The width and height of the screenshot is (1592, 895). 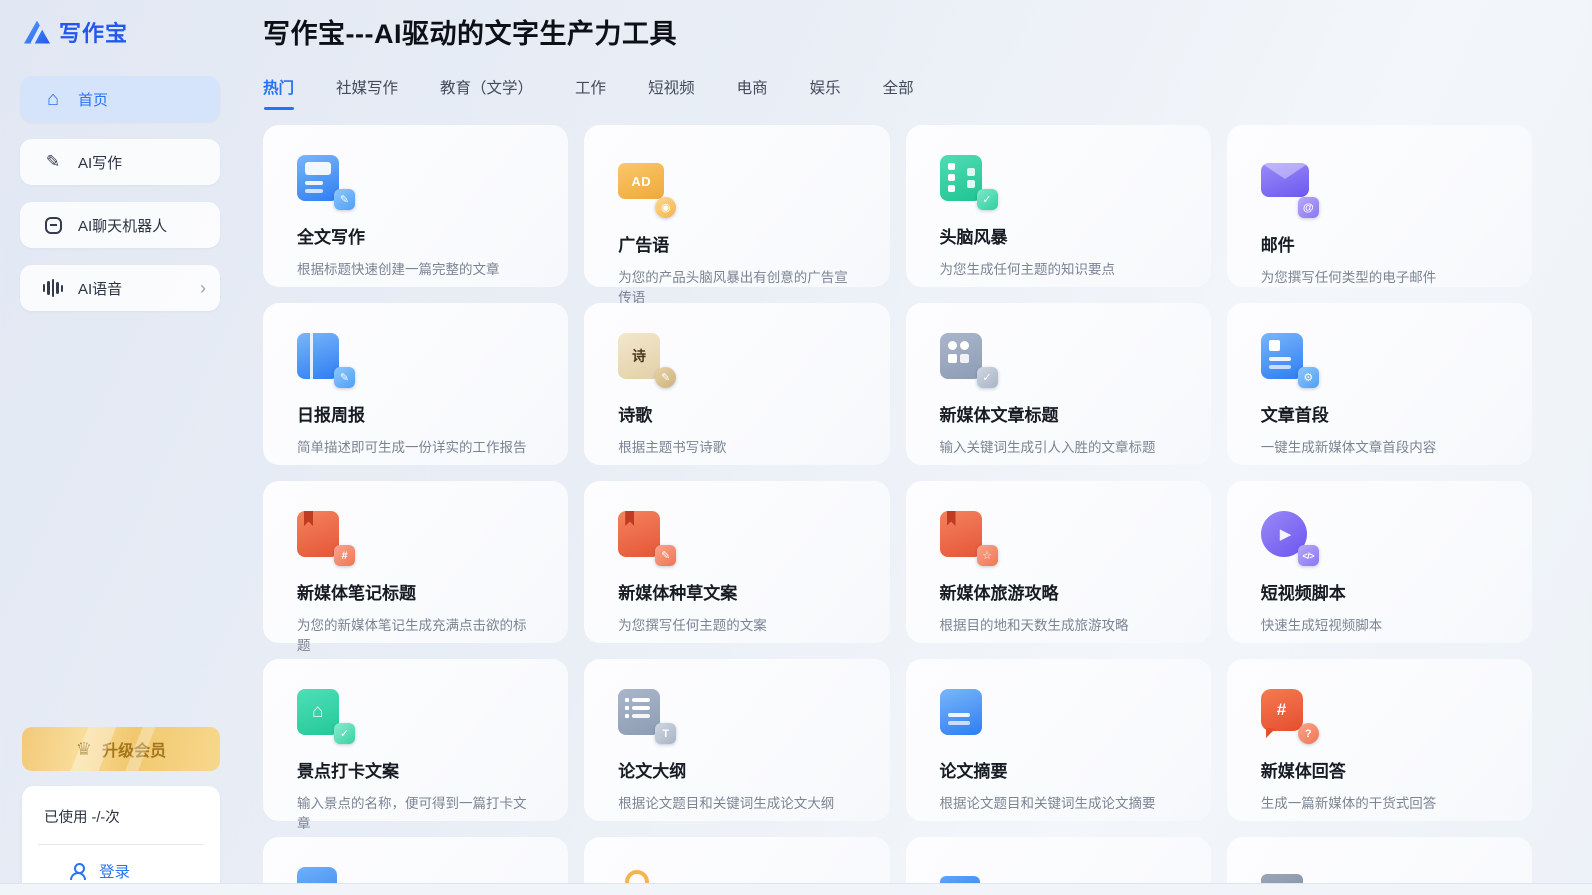 What do you see at coordinates (121, 844) in the screenshot?
I see `divider` at bounding box center [121, 844].